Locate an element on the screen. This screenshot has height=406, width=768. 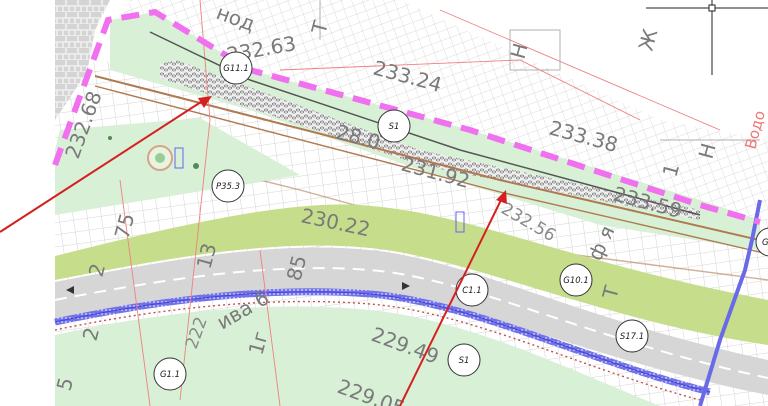
marker-label: S17.1 is located at coordinates (632, 337).